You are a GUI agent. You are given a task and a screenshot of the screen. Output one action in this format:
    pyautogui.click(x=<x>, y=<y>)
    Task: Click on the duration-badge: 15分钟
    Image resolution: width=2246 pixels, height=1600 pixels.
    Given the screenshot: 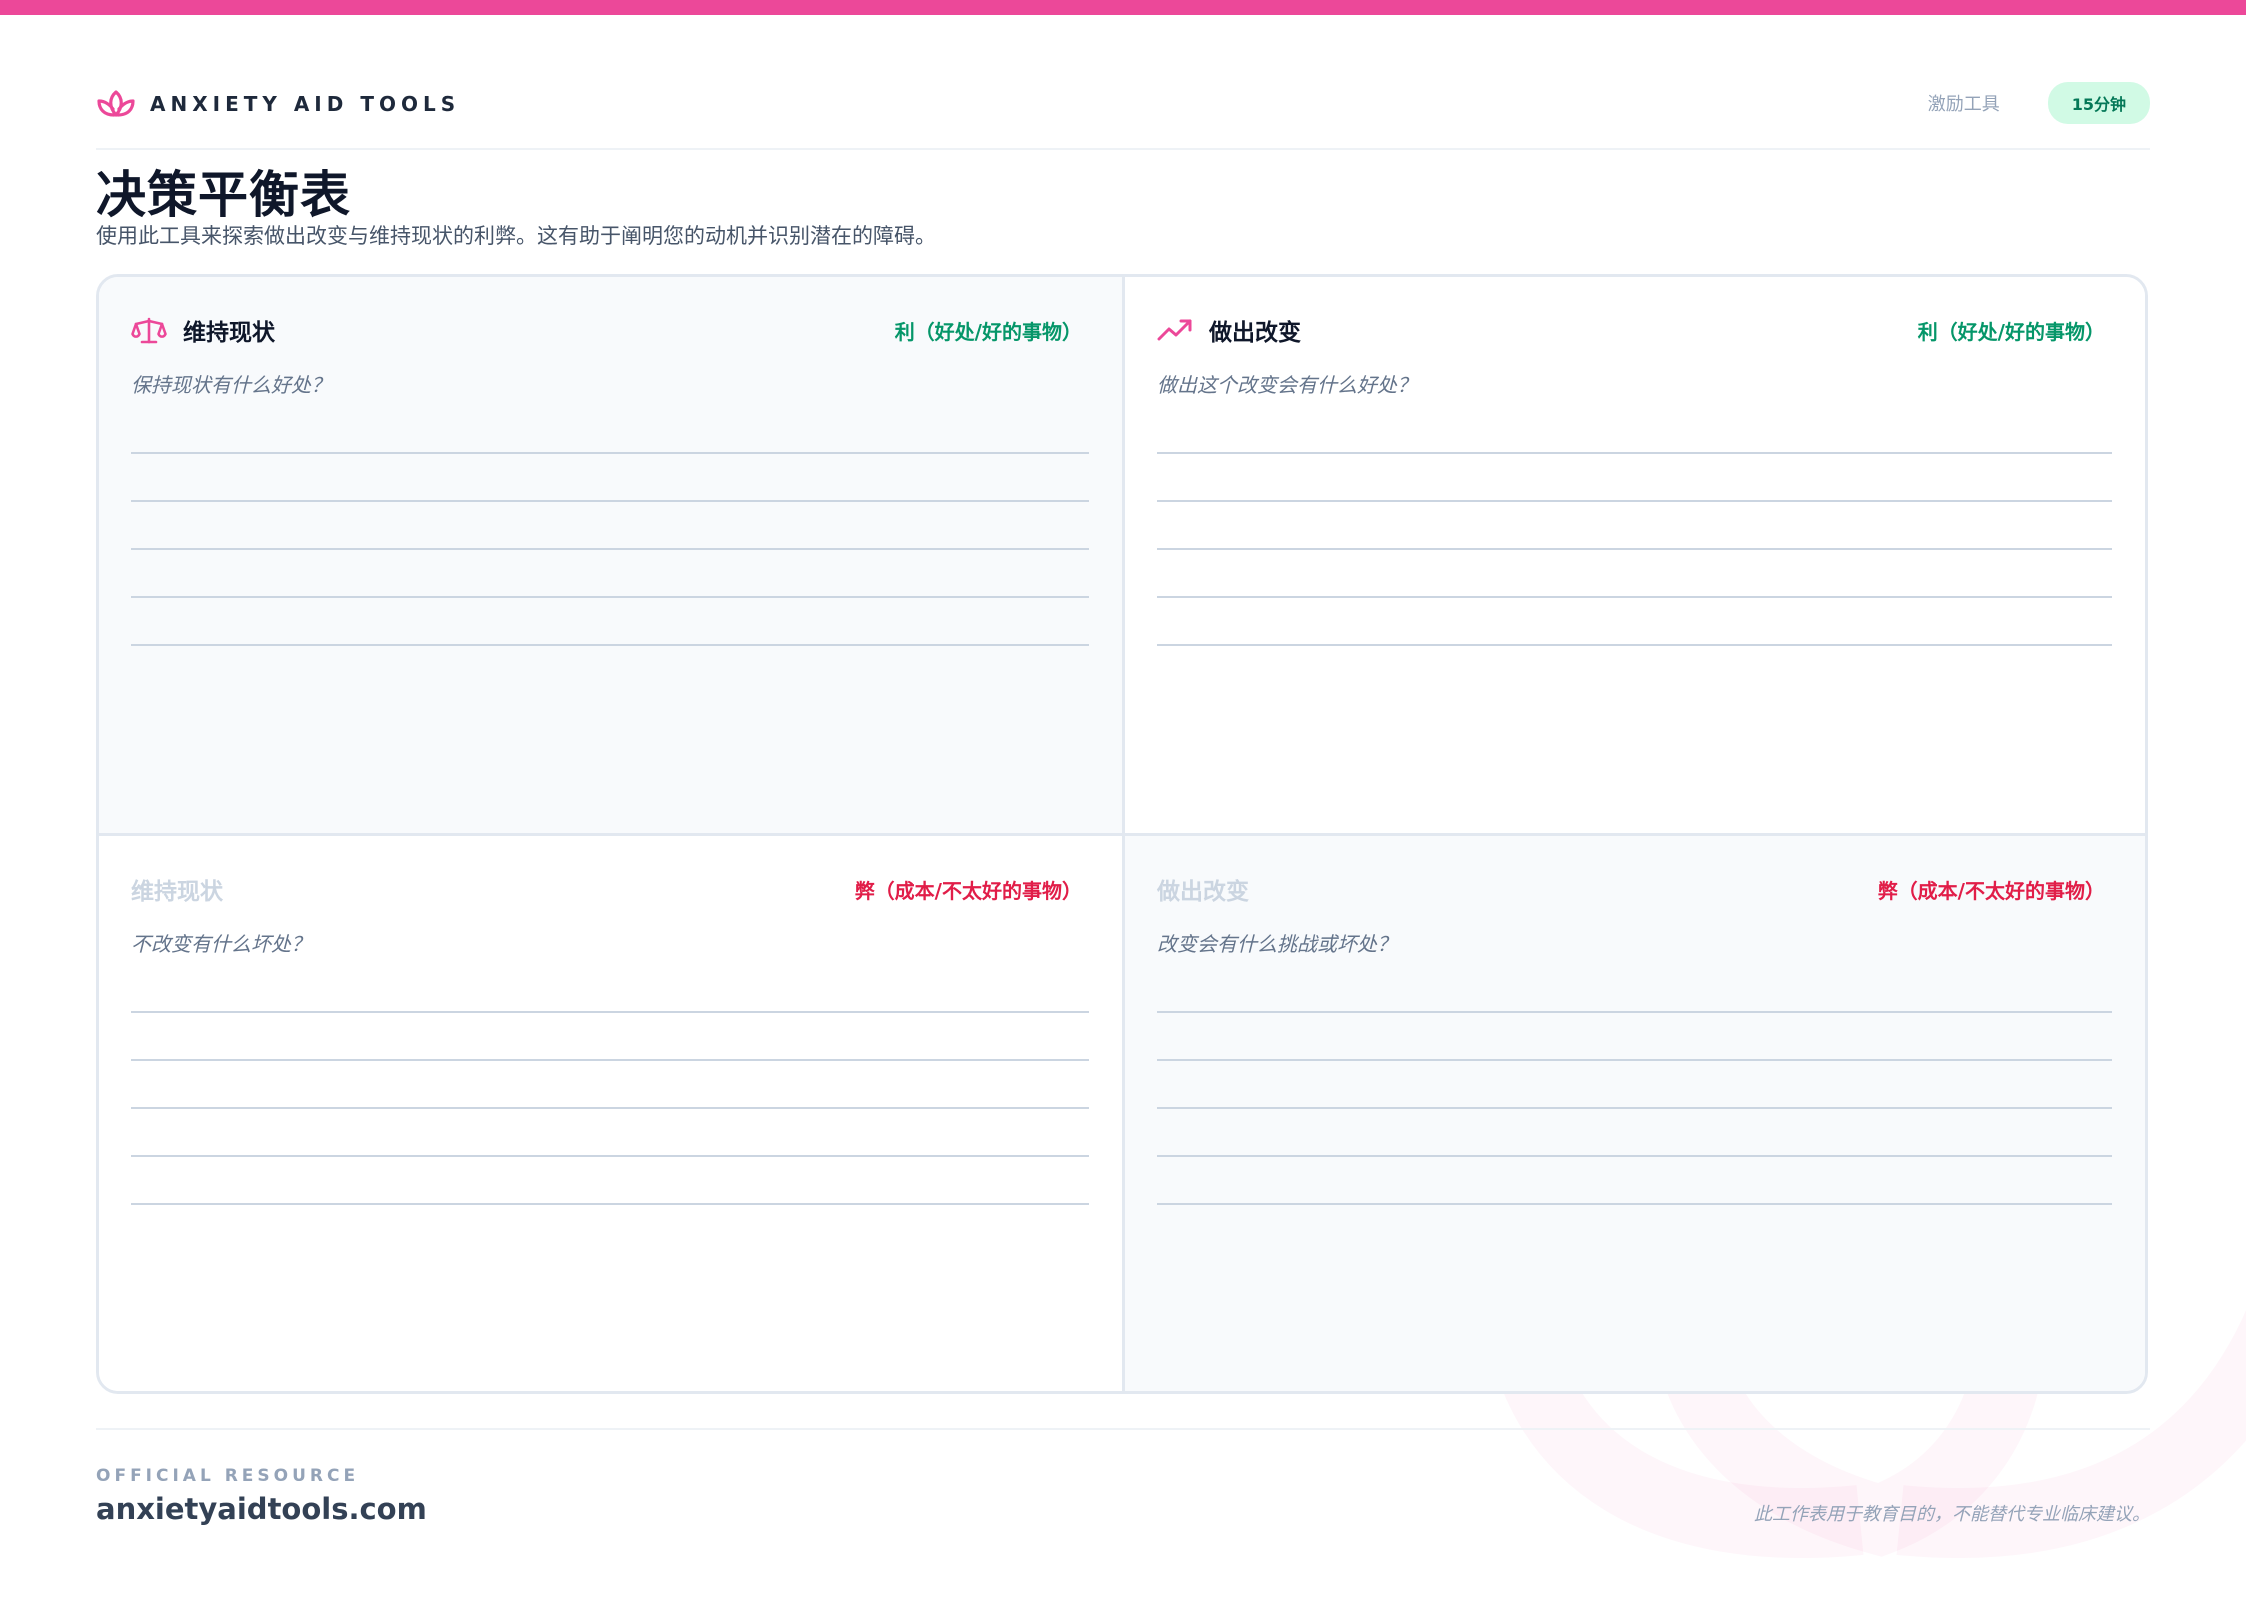 What is the action you would take?
    pyautogui.click(x=2098, y=103)
    